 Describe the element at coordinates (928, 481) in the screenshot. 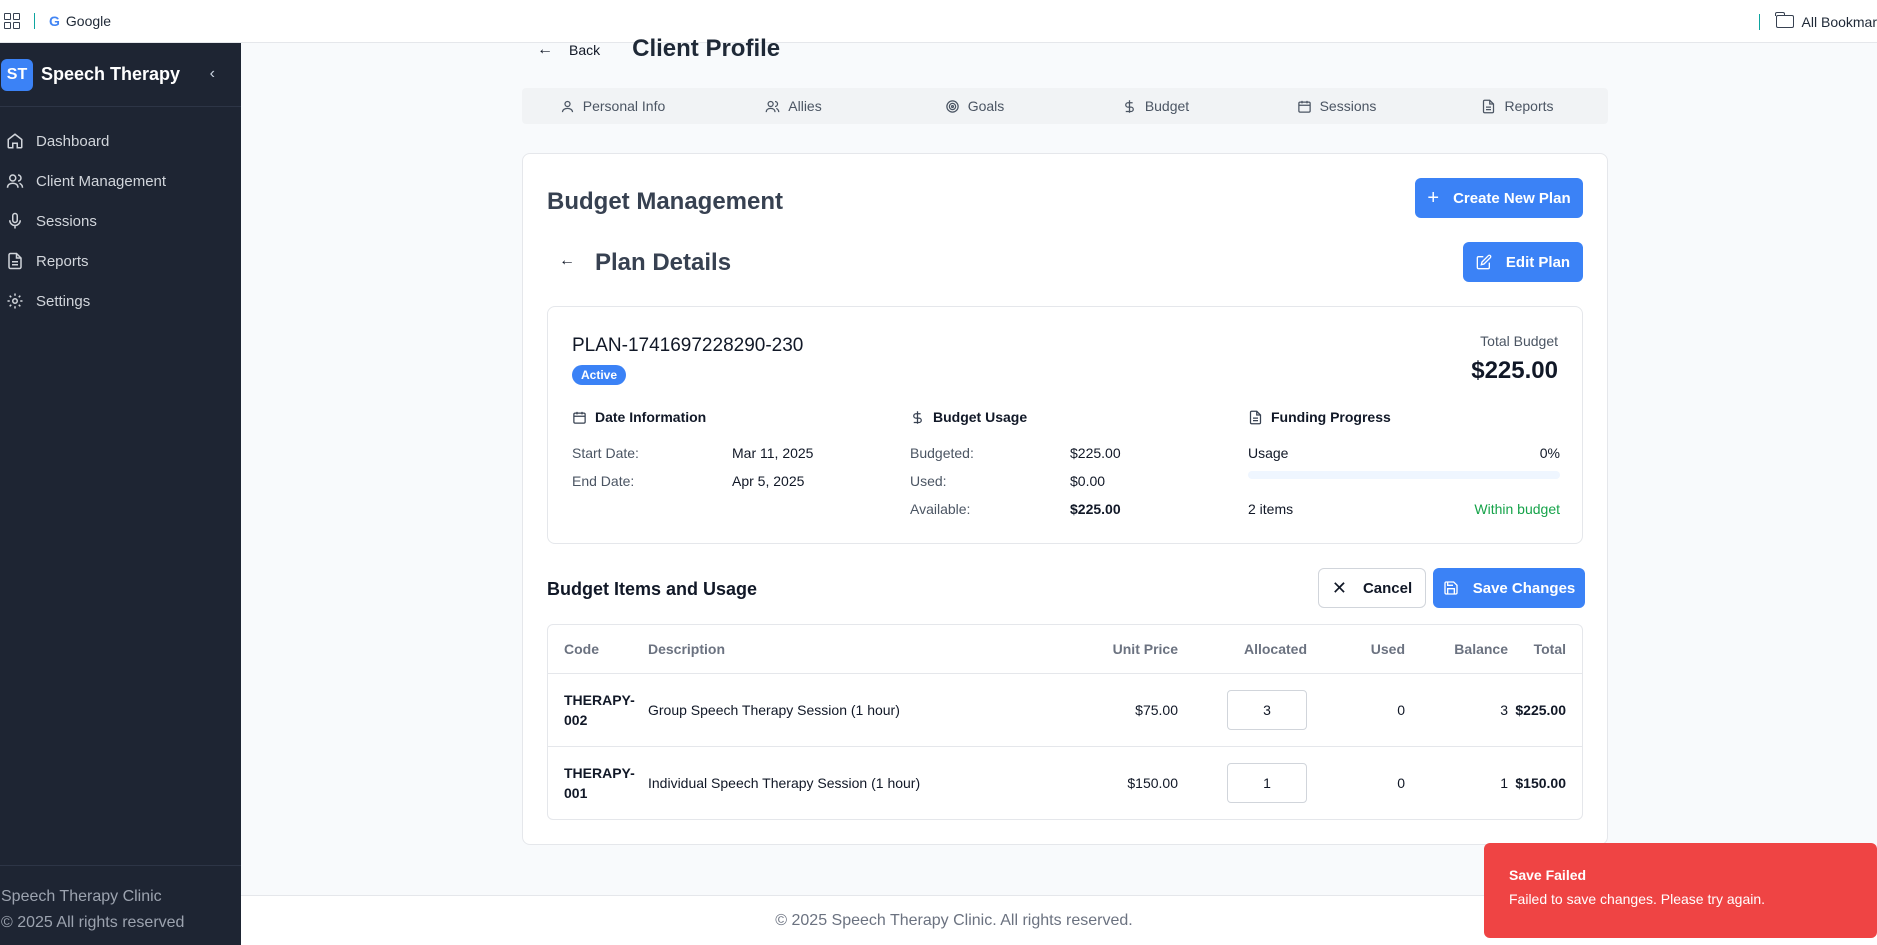

I see `used-label: Used:` at that location.